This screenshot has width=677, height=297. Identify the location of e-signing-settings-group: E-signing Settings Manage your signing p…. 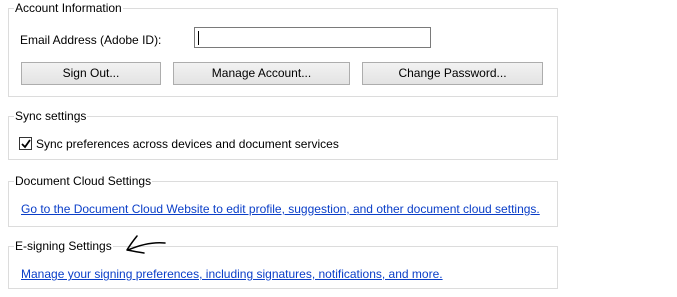
(283, 264).